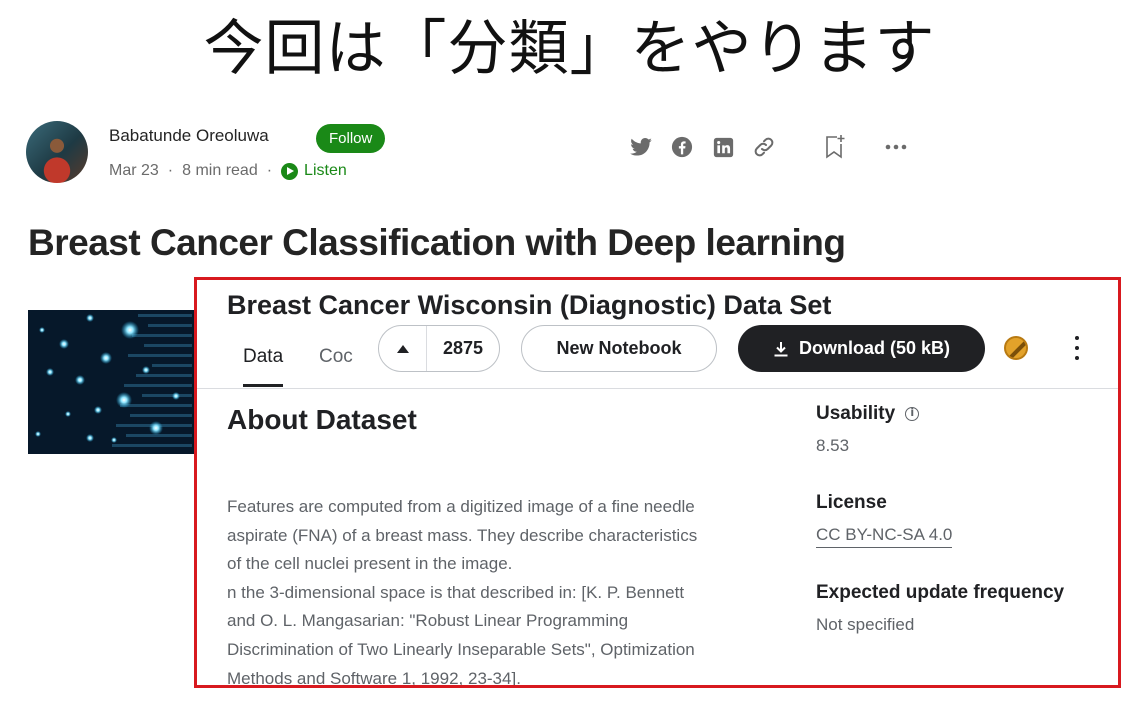  I want to click on twitter-icon, so click(641, 147).